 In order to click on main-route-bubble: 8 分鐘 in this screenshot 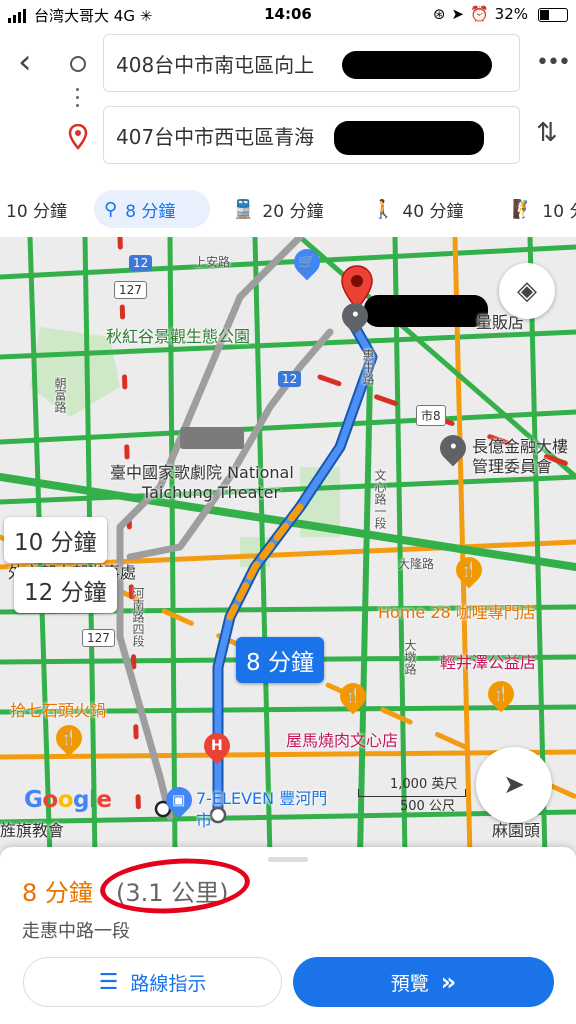, I will do `click(280, 660)`.